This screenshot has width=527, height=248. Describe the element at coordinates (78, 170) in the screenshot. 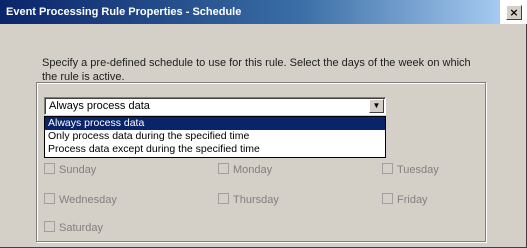

I see `checkbox-label: Sunday` at that location.